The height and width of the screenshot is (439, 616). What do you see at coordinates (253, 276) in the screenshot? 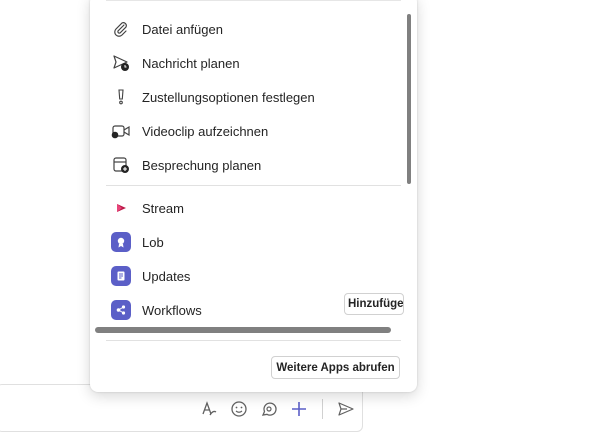
I see `menu-item-updates: Updates` at bounding box center [253, 276].